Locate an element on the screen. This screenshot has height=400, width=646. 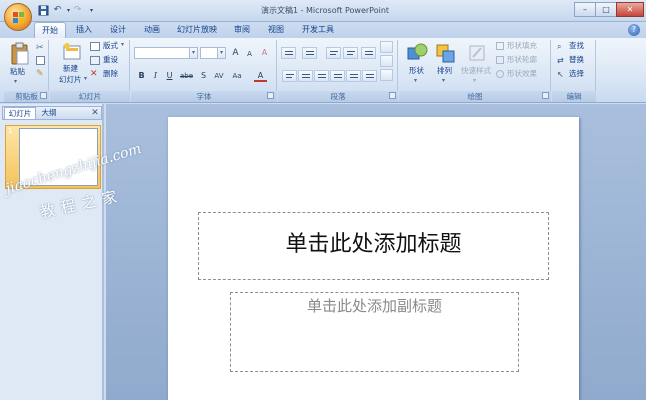
delete-icon: ✕ is located at coordinates (94, 74).